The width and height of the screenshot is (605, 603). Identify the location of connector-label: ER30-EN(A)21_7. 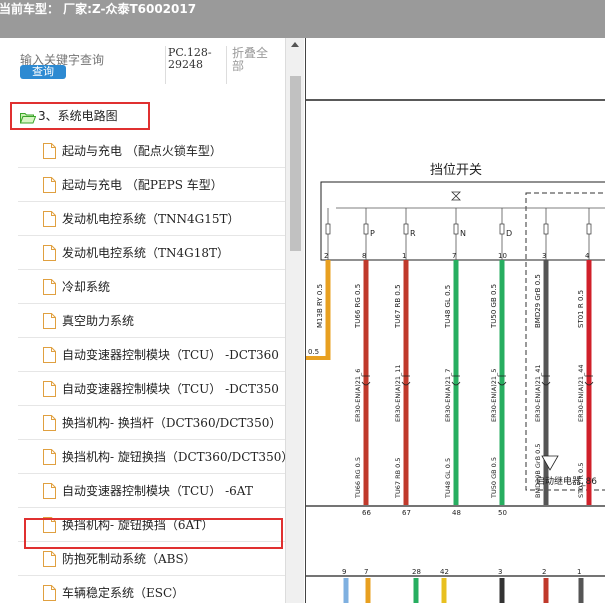
(448, 395).